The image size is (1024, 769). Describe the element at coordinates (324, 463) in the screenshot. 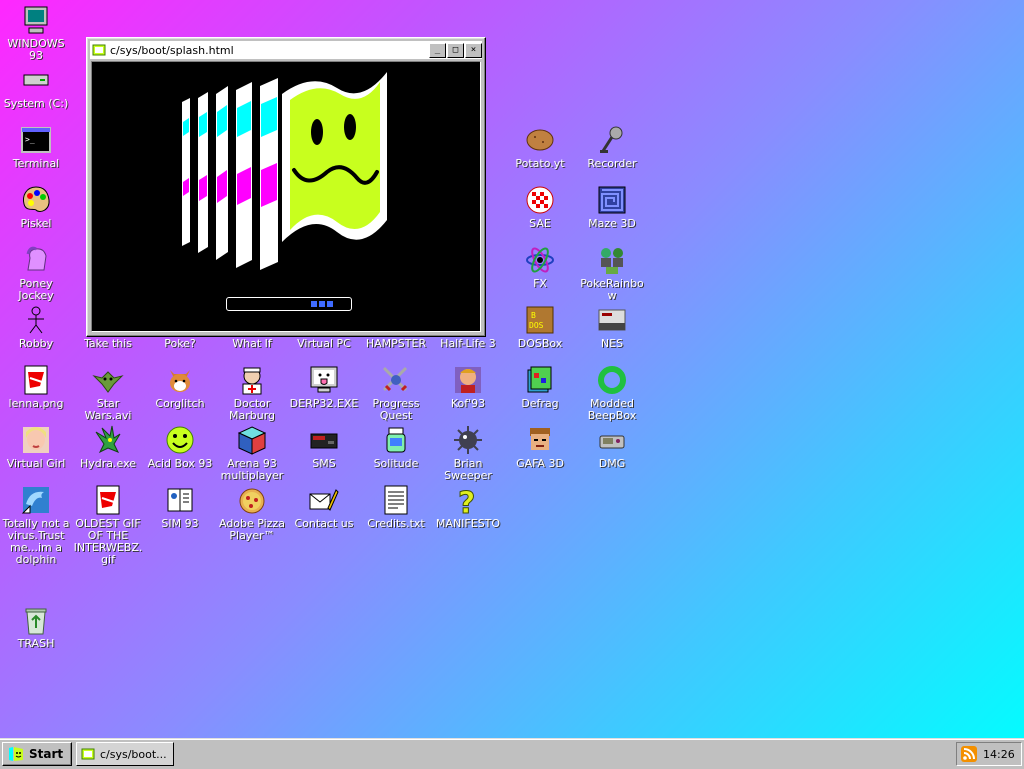

I see `desktop-icon-label: SMS` at that location.